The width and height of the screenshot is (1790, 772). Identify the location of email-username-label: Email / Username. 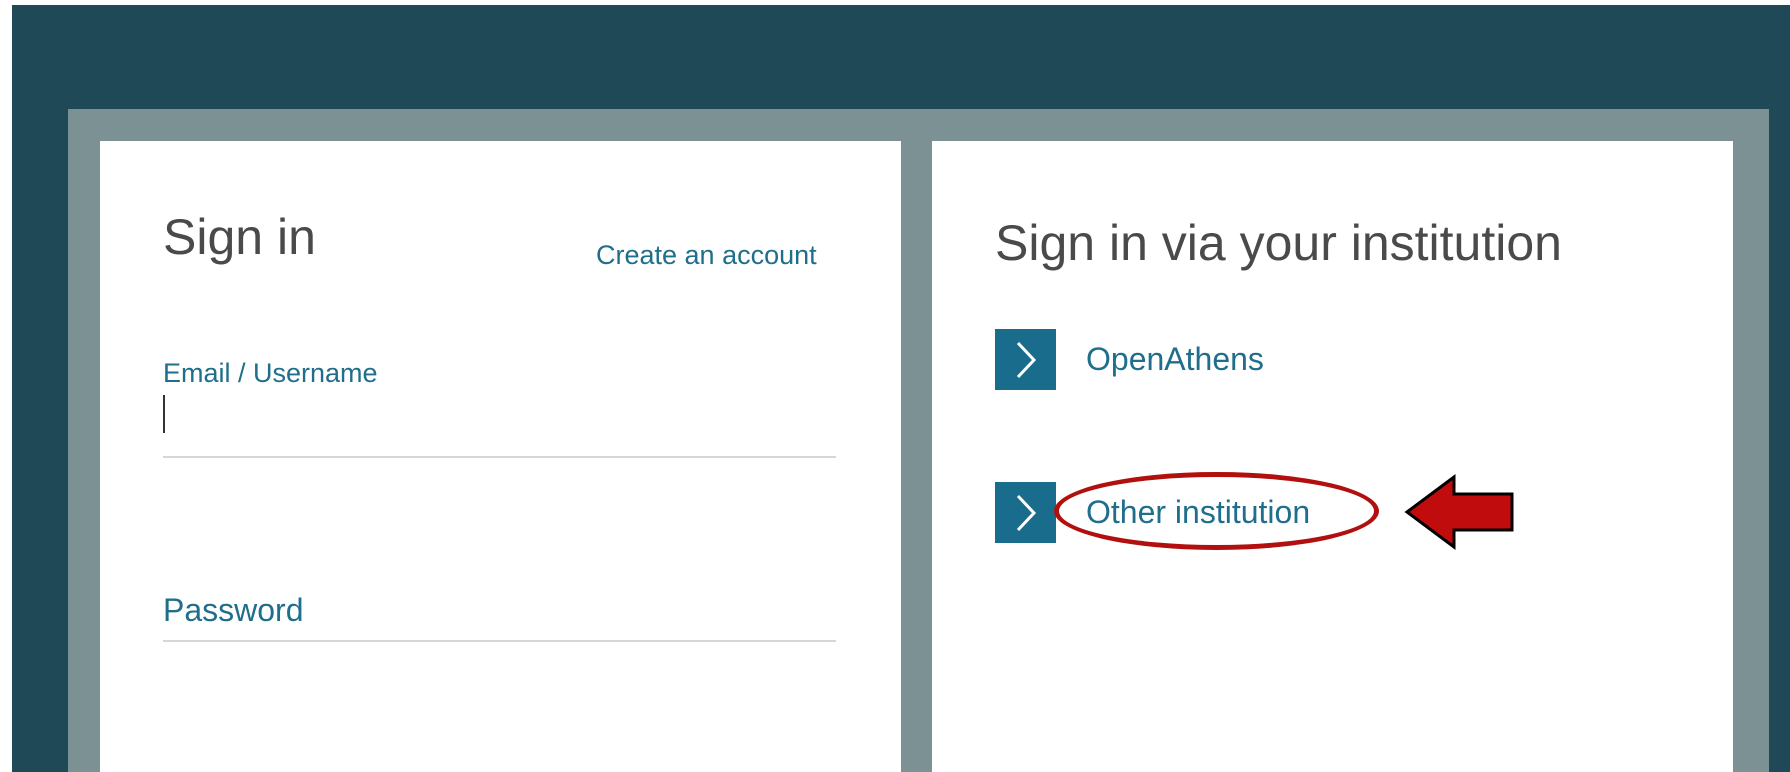
(270, 373).